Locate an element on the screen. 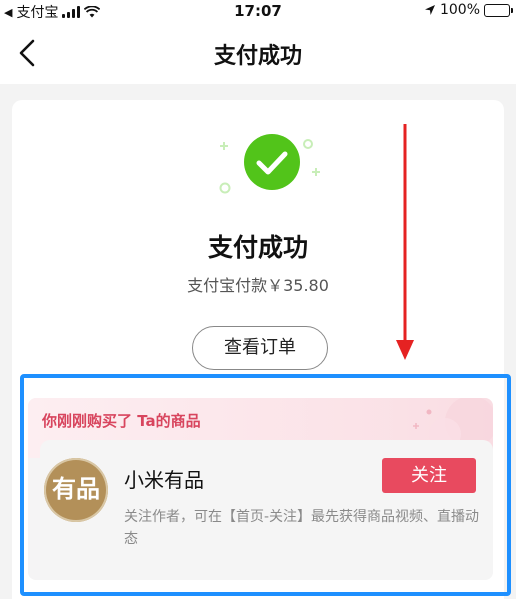  battery-percent: 100% is located at coordinates (459, 10).